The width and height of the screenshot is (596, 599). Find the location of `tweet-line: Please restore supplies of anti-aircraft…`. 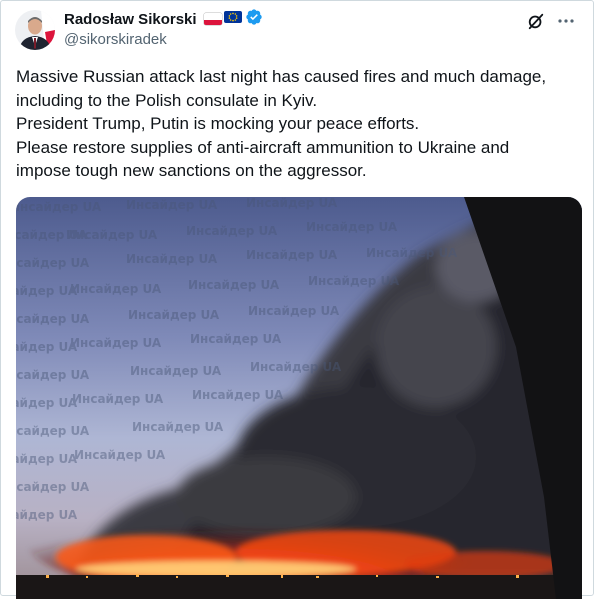

tweet-line: Please restore supplies of anti-aircraft… is located at coordinates (263, 147).